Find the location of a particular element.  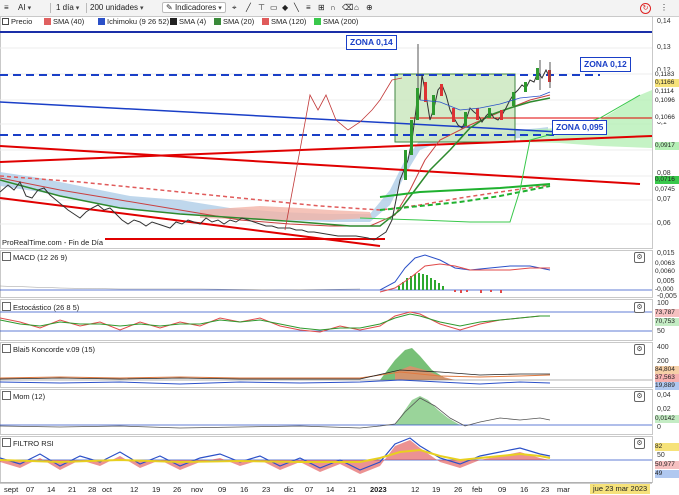

price-axis-label: 0,06 is located at coordinates (664, 223).